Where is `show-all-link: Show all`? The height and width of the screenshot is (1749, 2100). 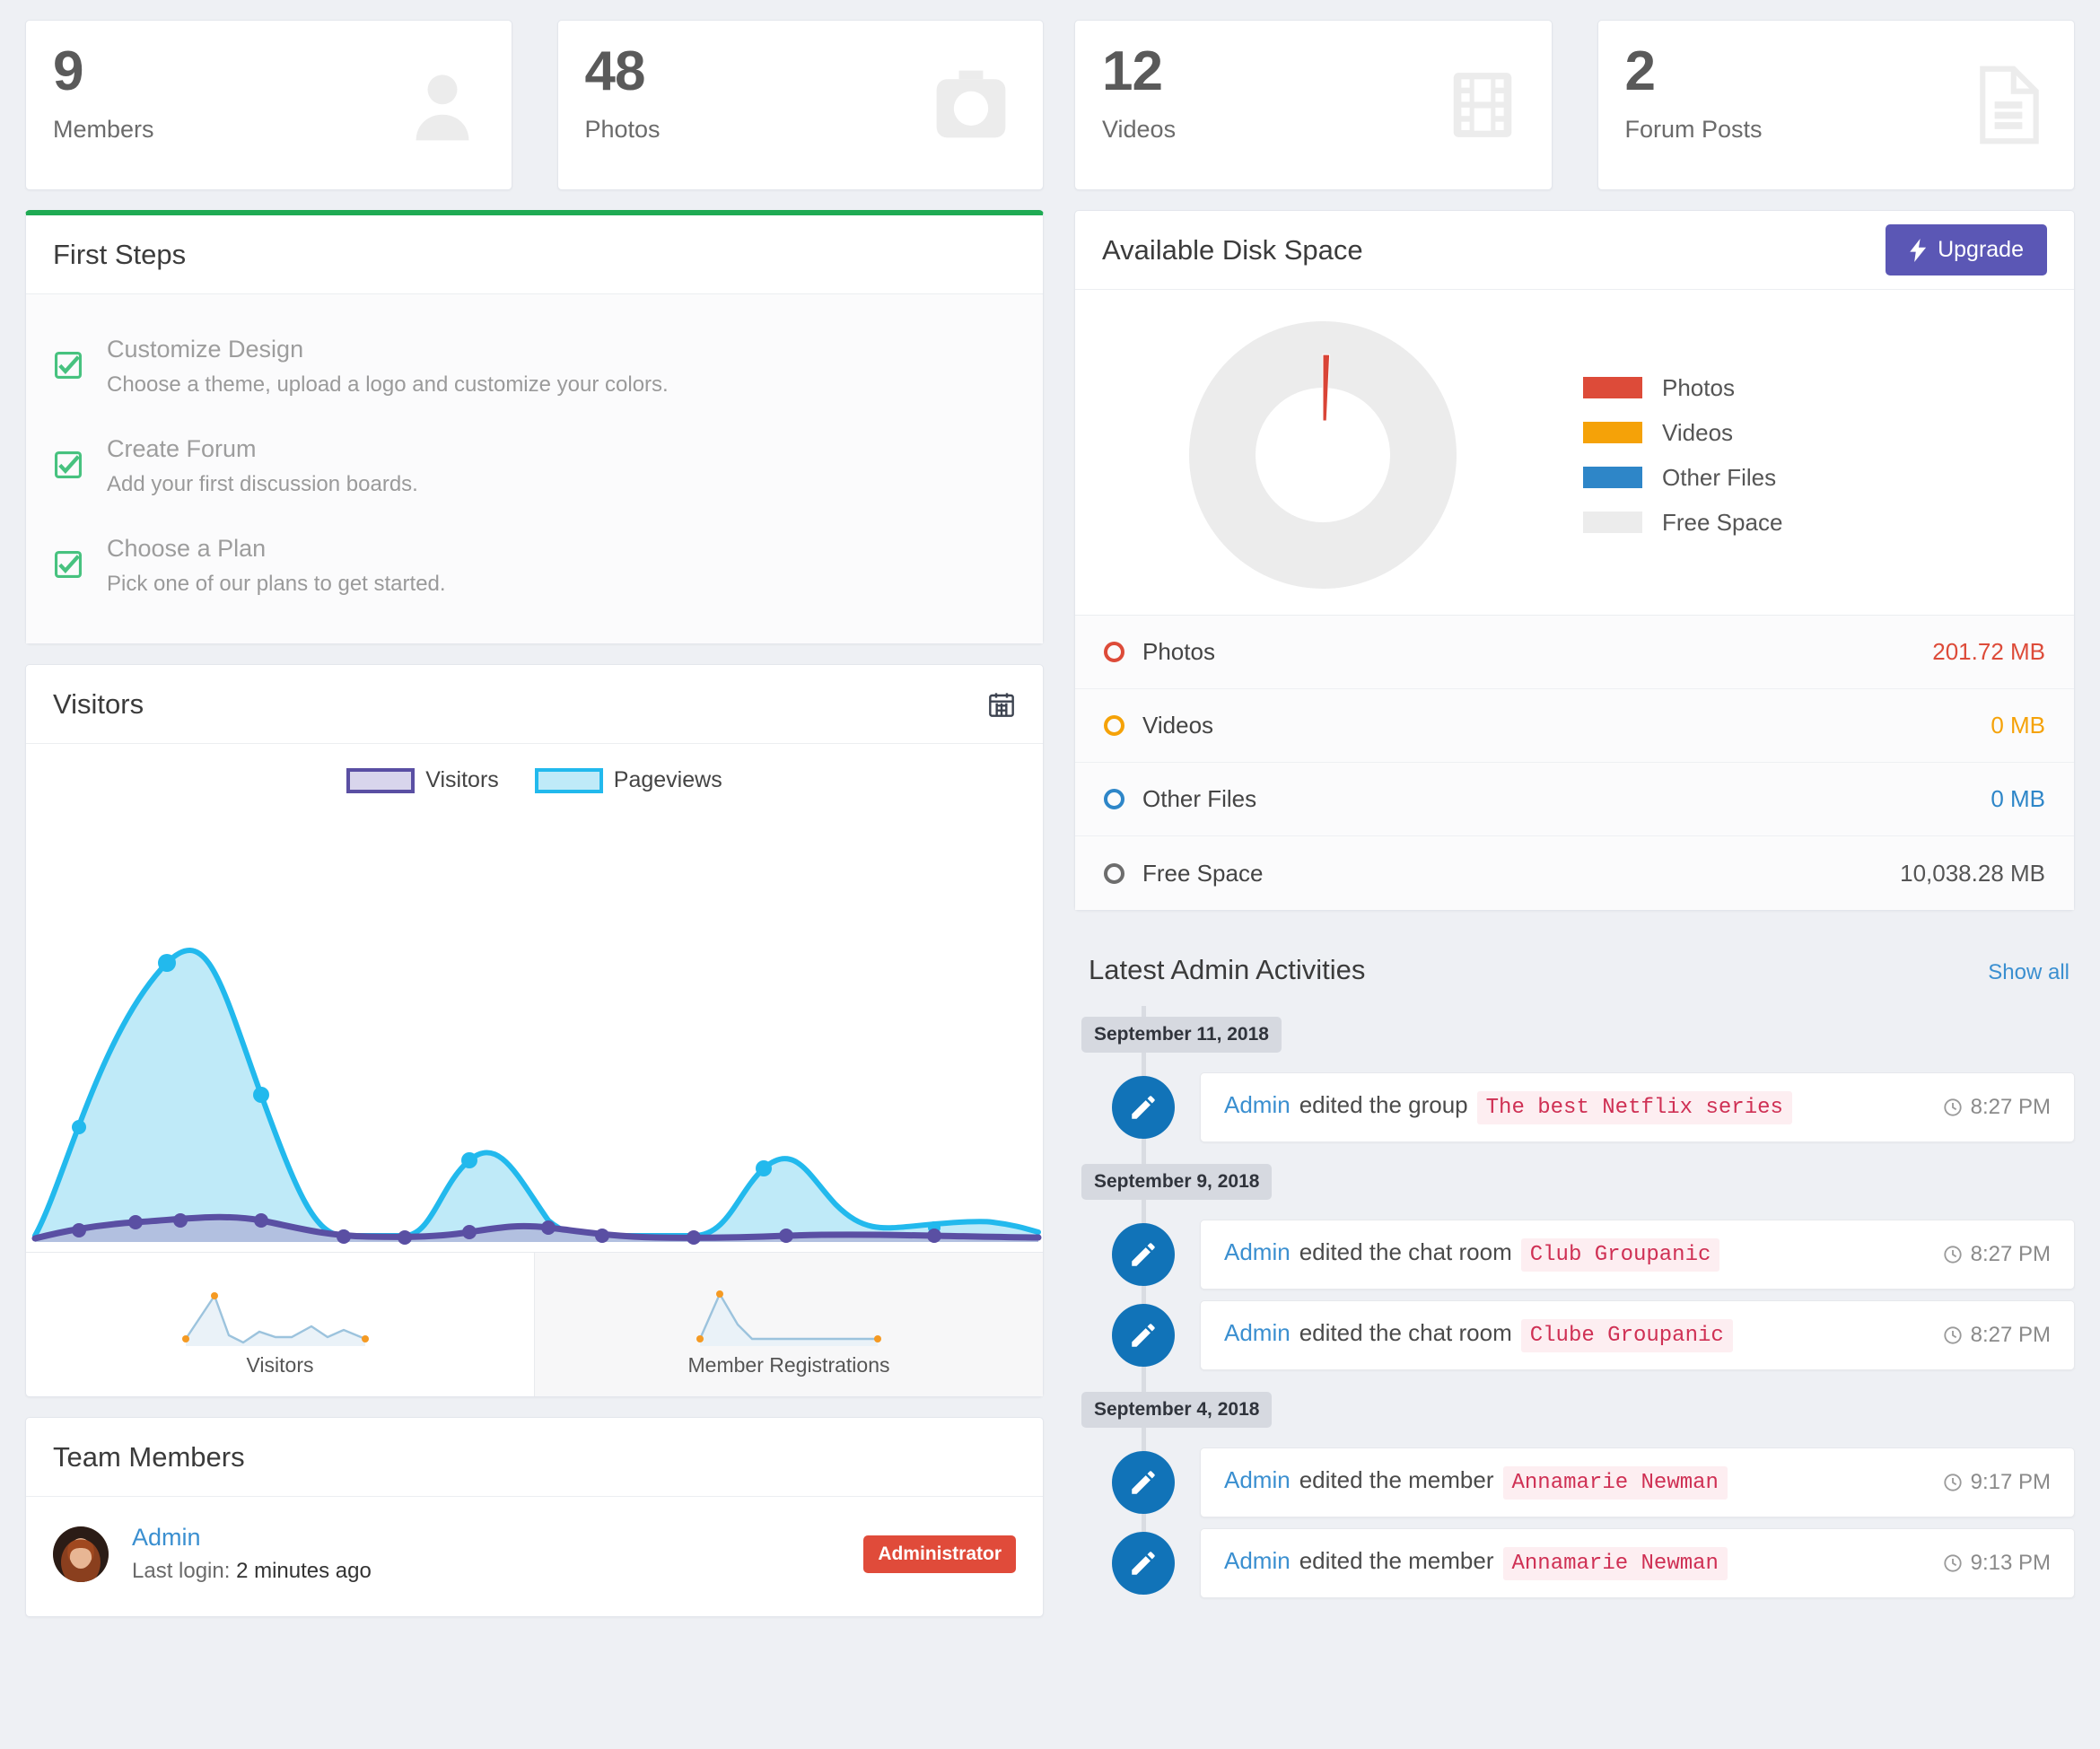 show-all-link: Show all is located at coordinates (2029, 973).